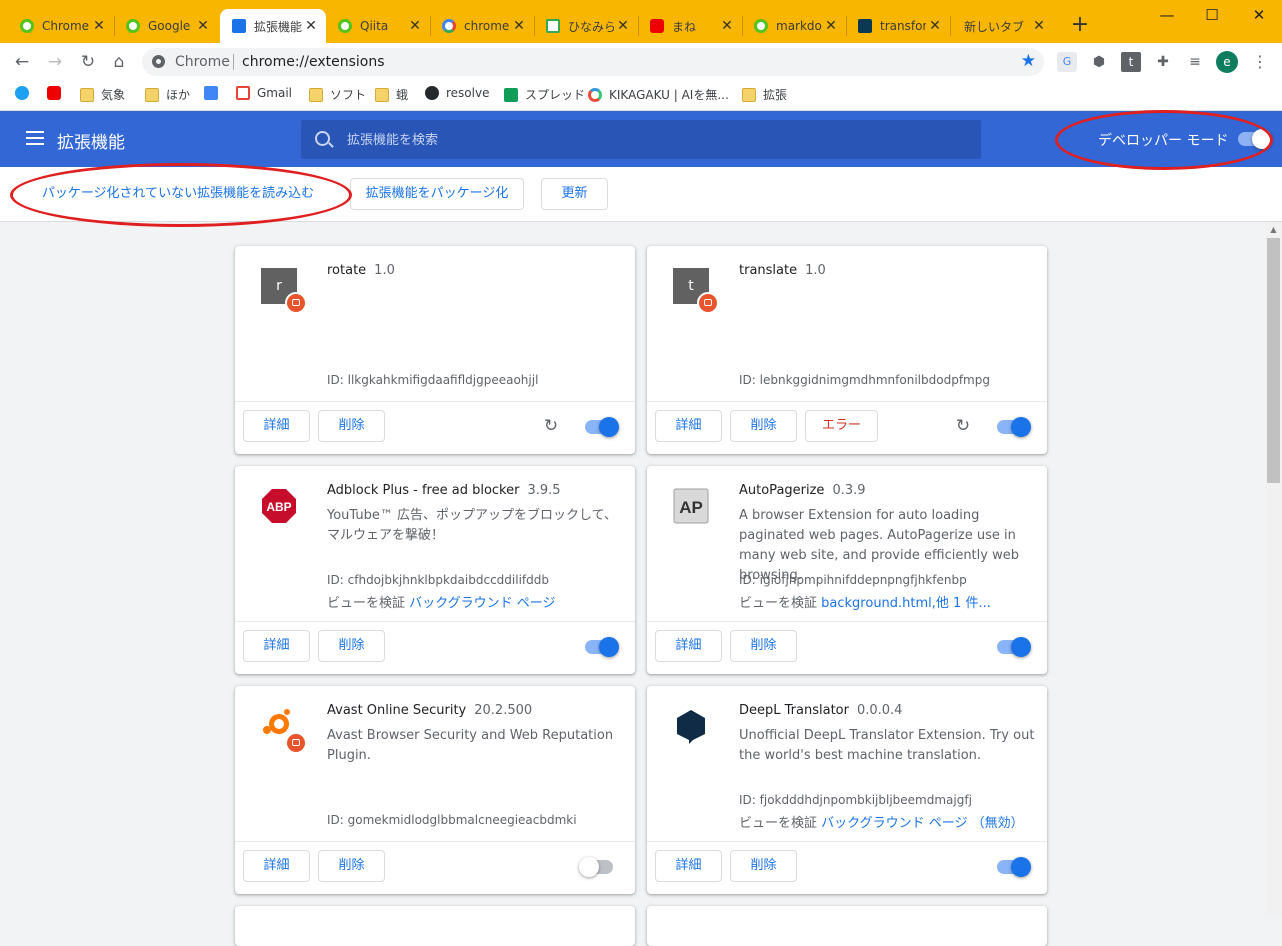 This screenshot has height=946, width=1282. I want to click on translate-extension-icon: G, so click(1067, 62).